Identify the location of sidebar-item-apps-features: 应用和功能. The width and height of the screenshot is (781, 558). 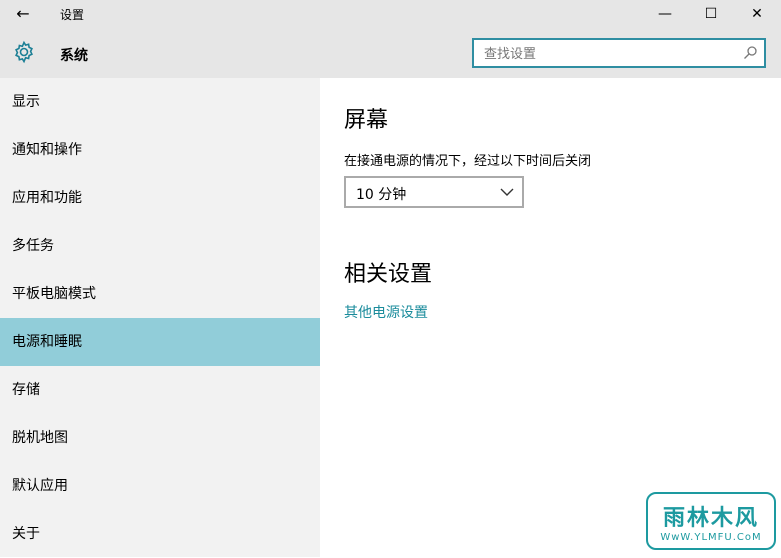
(160, 198).